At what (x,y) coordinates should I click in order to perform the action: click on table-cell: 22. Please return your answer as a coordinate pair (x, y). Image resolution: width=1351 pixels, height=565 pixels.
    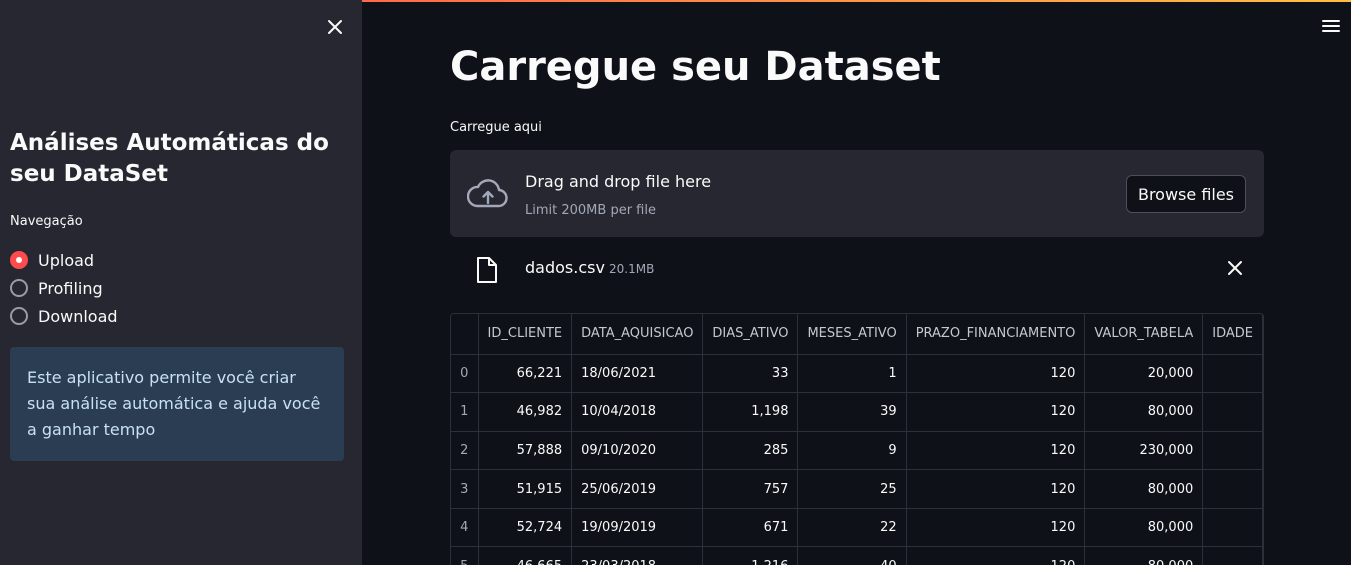
    Looking at the image, I should click on (852, 528).